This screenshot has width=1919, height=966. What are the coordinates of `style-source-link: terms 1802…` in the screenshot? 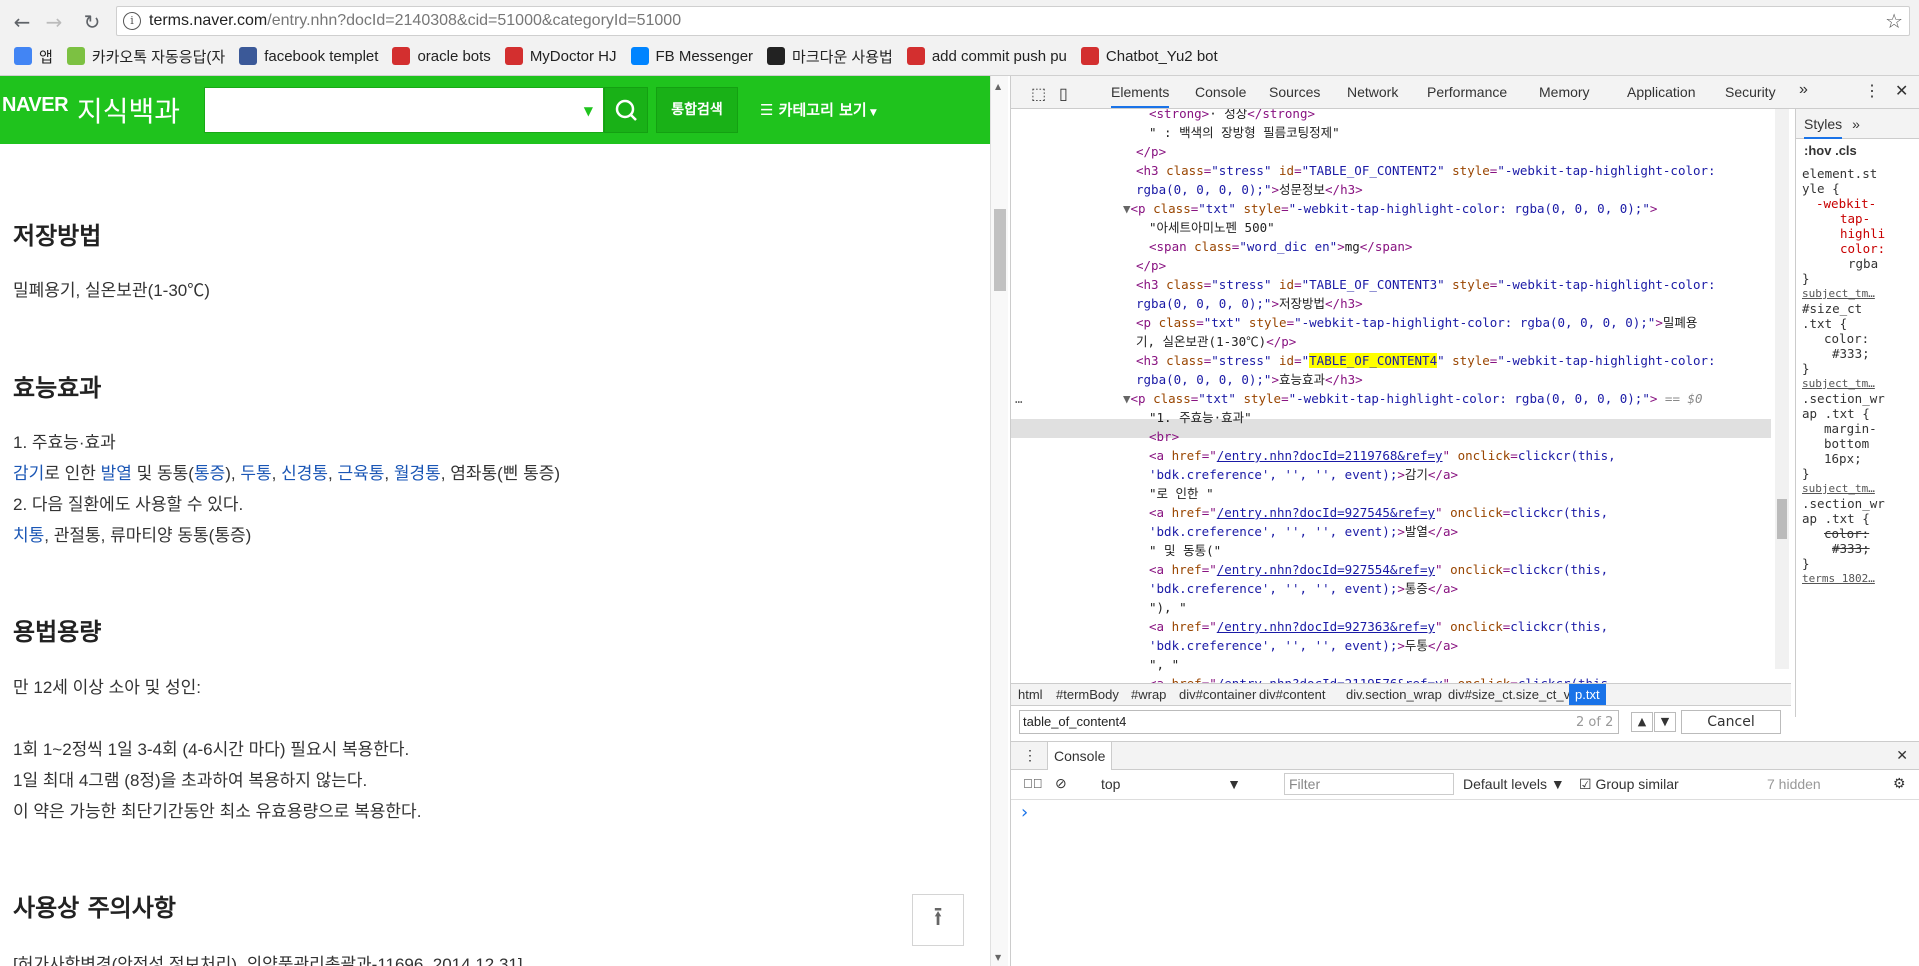 It's located at (1858, 578).